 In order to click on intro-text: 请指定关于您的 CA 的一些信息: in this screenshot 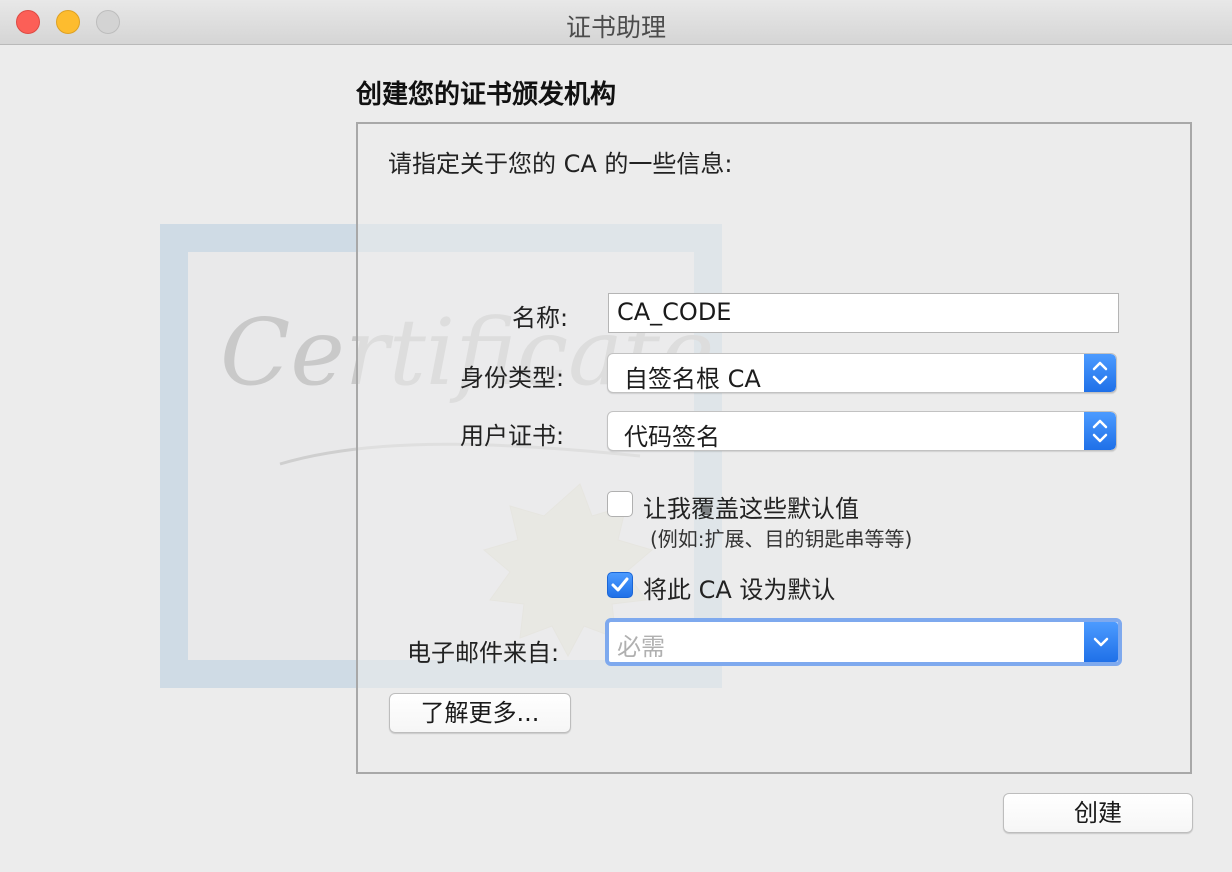, I will do `click(560, 164)`.